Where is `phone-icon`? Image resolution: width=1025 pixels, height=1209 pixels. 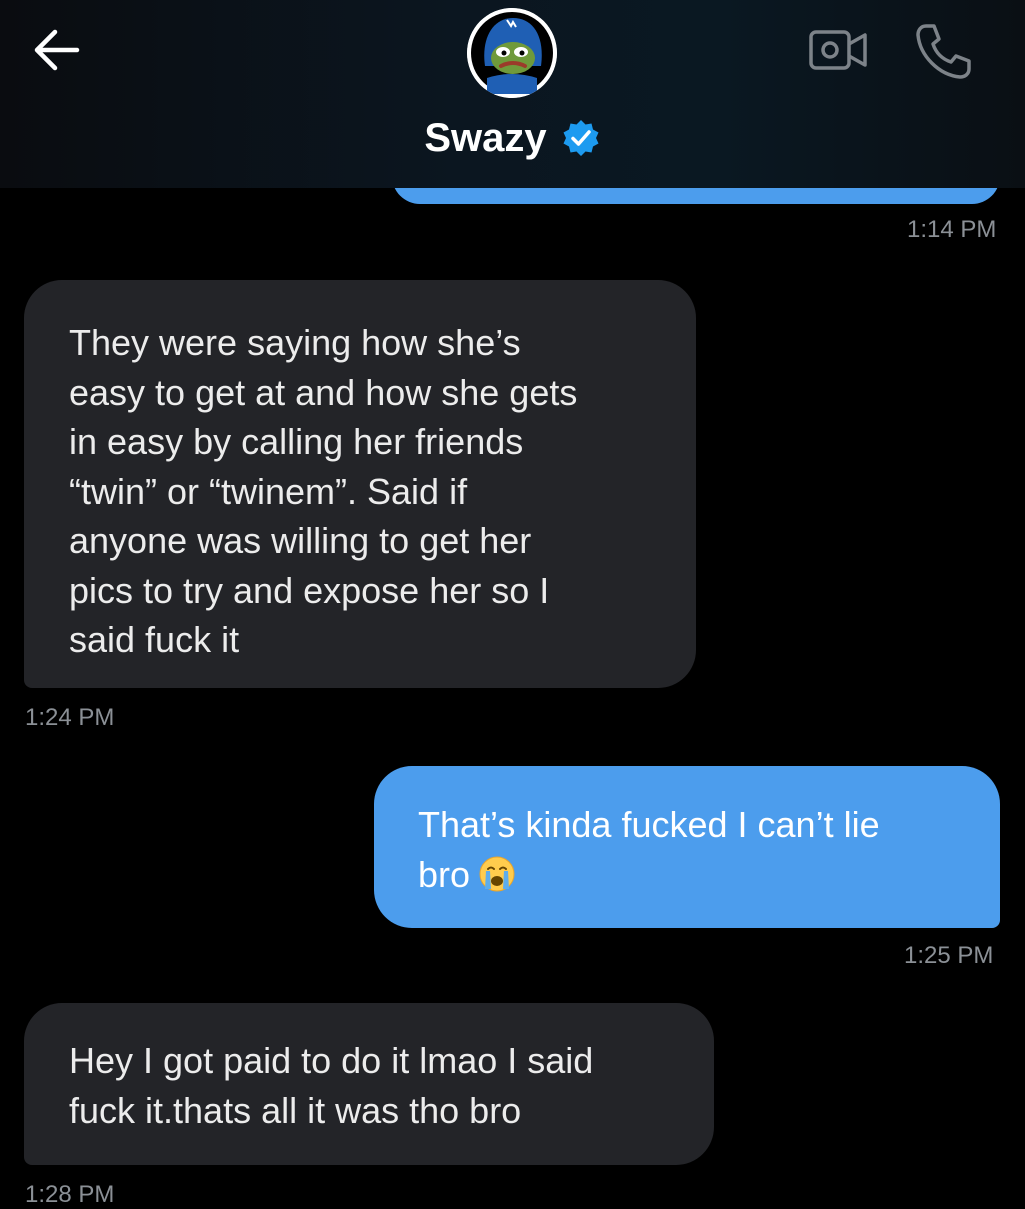
phone-icon is located at coordinates (943, 51).